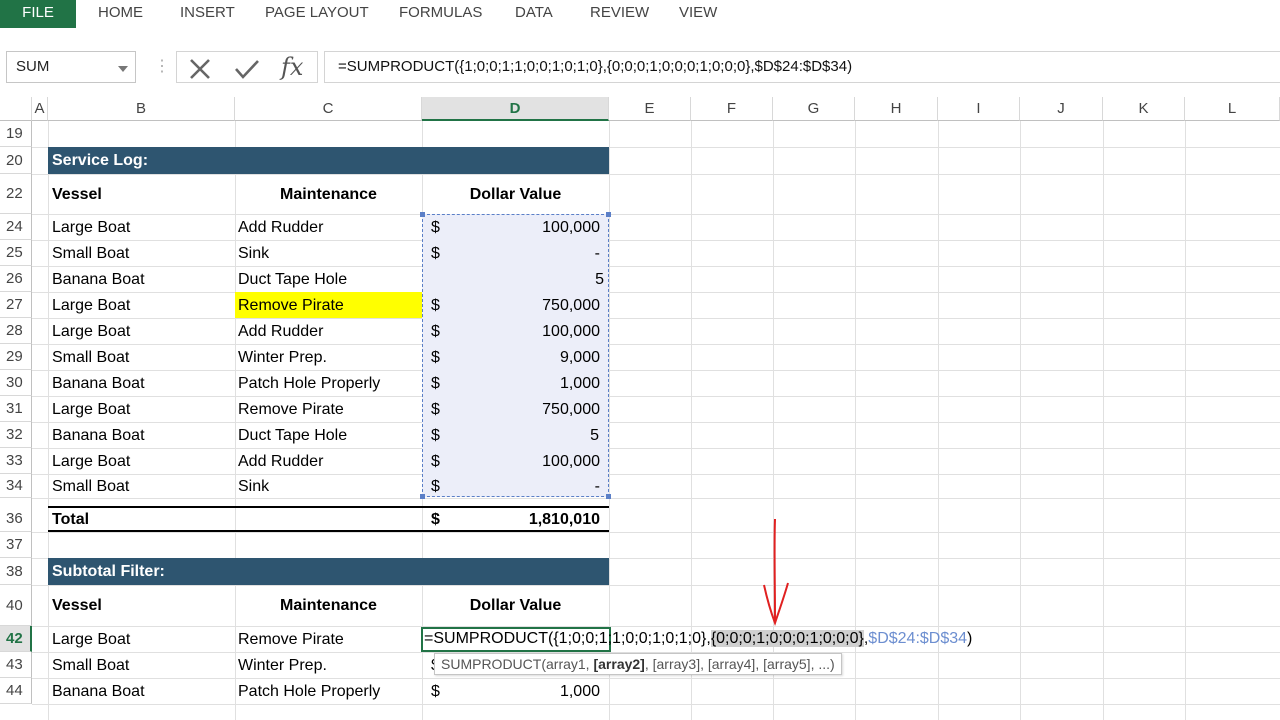  I want to click on subtotal-filter-title: Subtotal Filter:, so click(328, 571).